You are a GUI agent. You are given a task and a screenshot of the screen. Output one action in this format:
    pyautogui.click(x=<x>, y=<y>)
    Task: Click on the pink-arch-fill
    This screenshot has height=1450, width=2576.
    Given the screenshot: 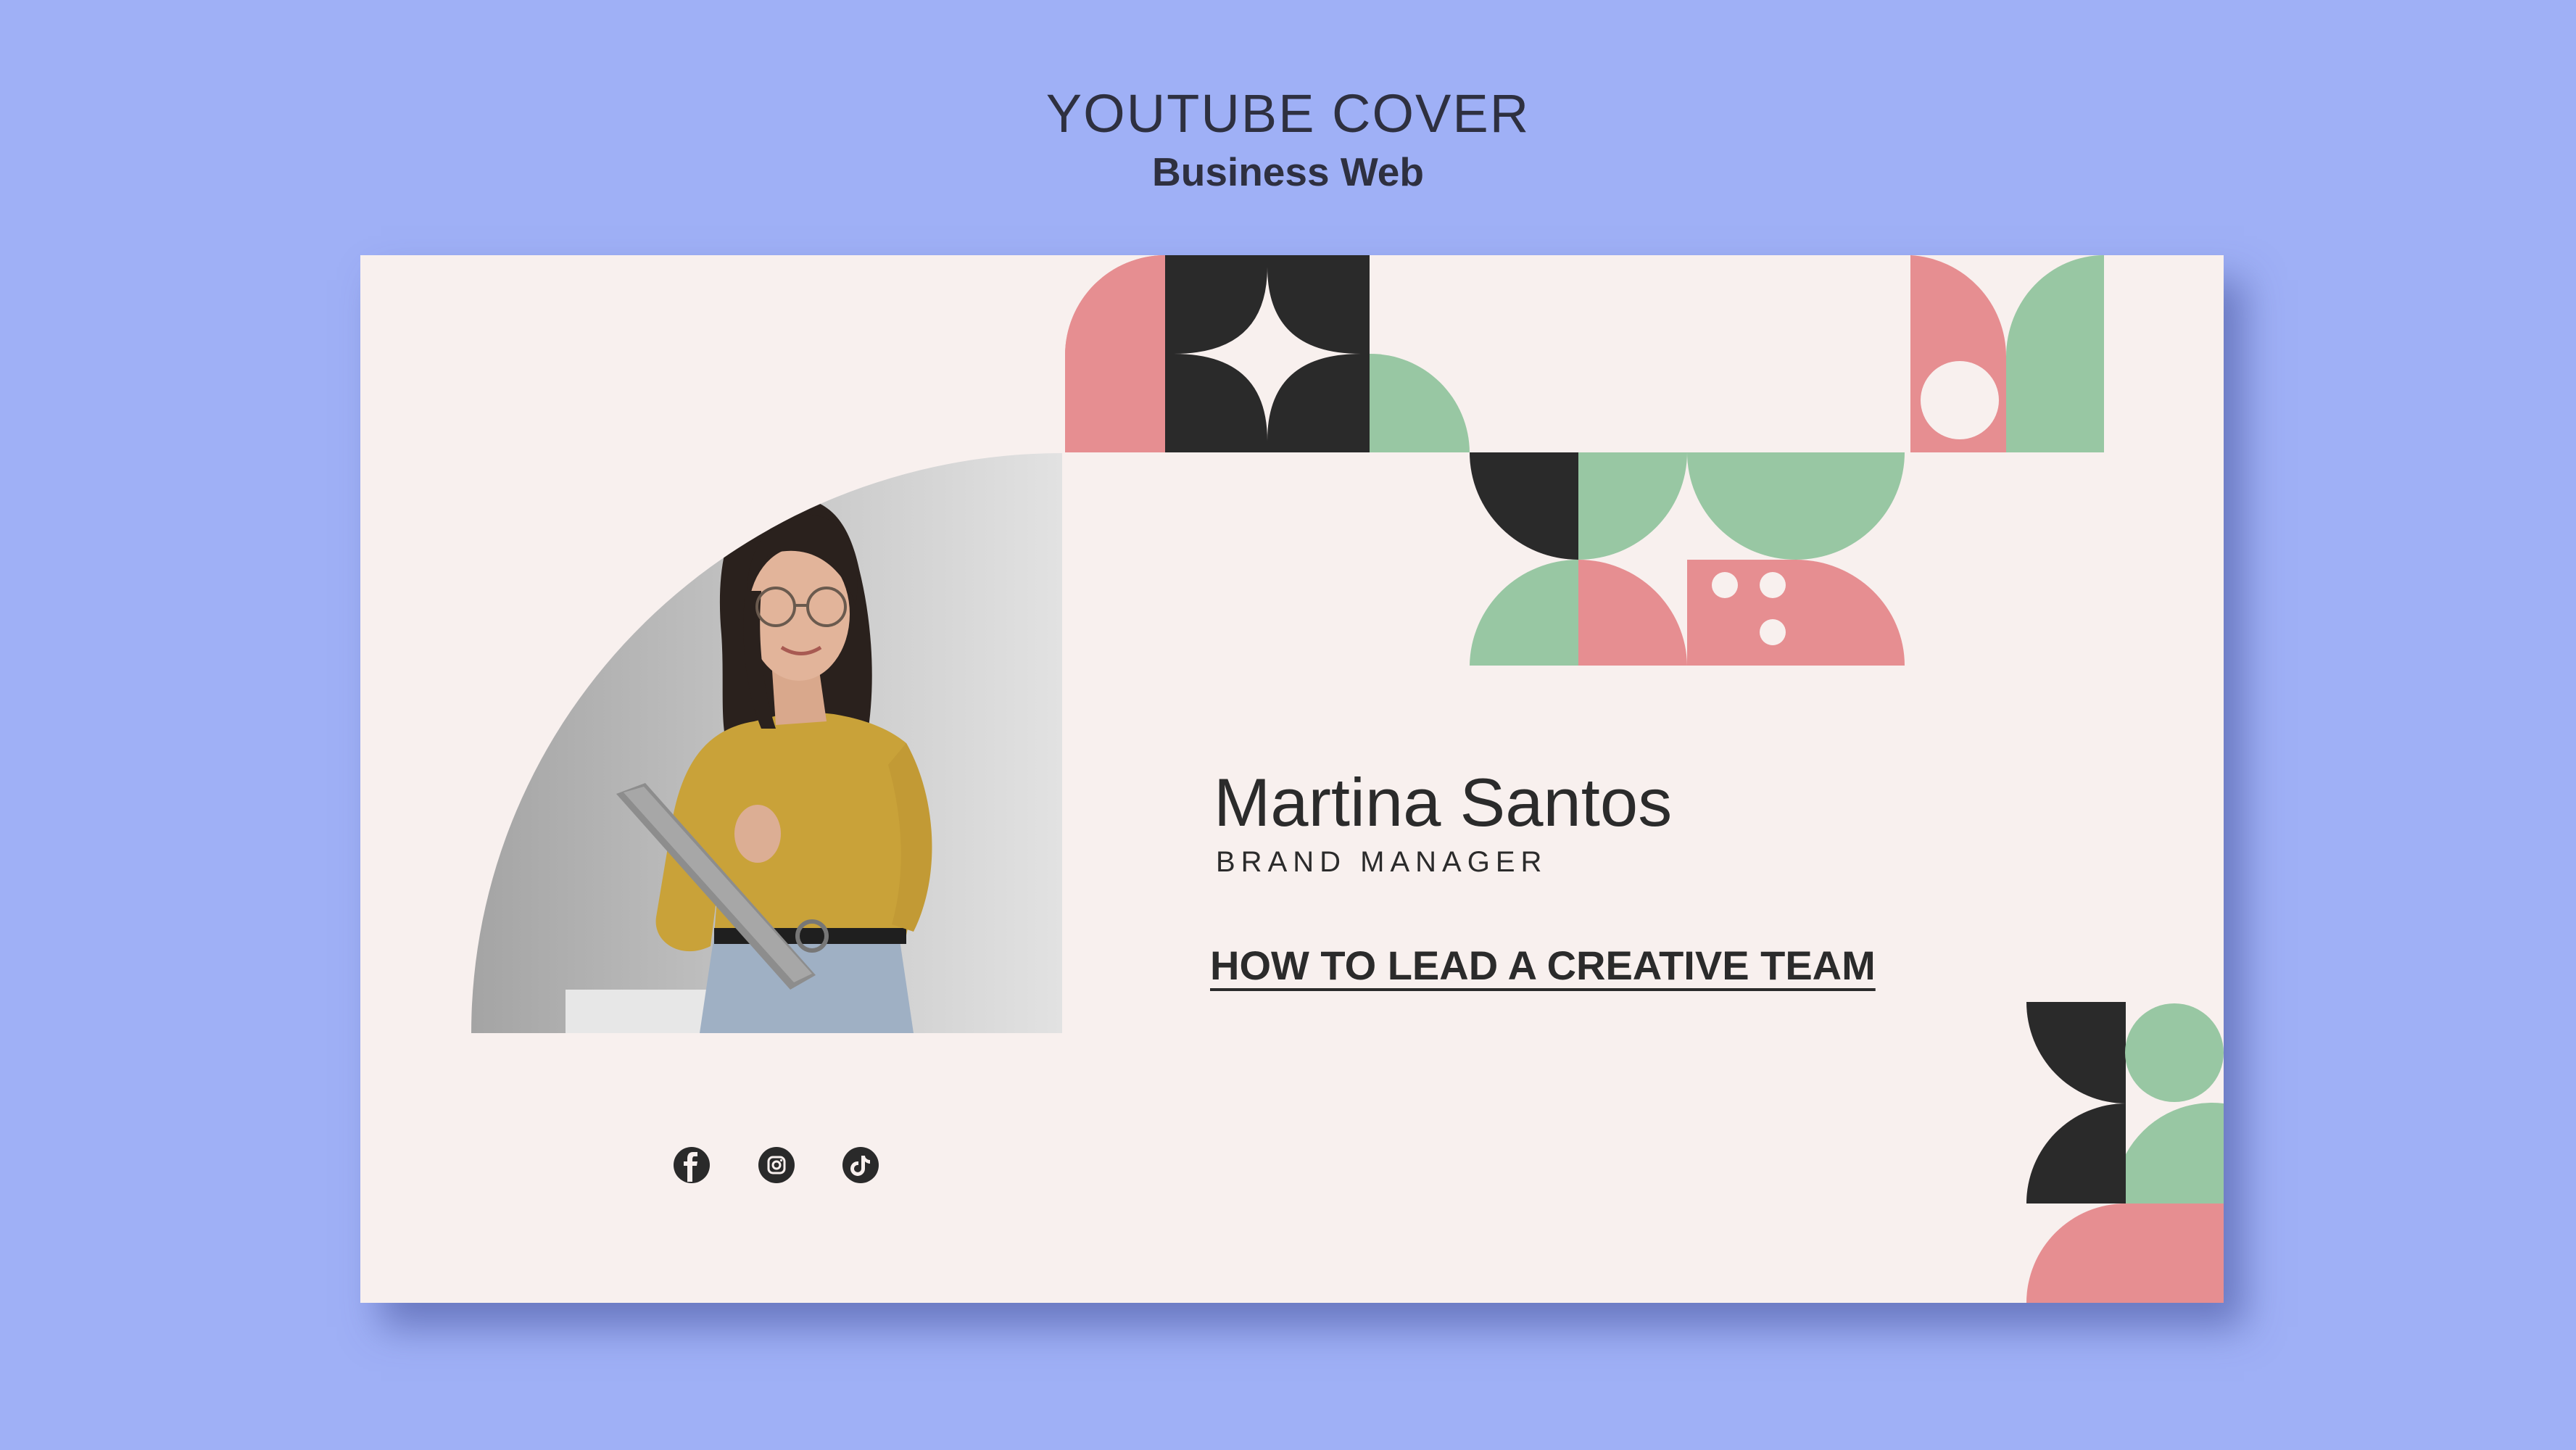 What is the action you would take?
    pyautogui.click(x=1115, y=353)
    